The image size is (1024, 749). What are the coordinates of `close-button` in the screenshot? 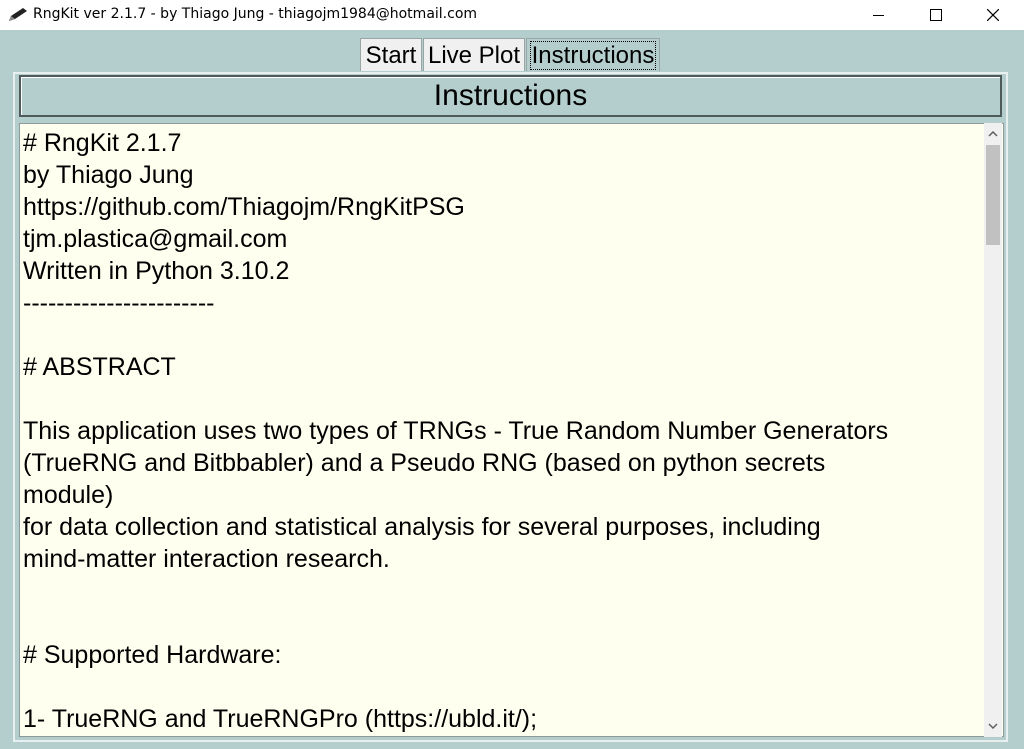 It's located at (993, 15).